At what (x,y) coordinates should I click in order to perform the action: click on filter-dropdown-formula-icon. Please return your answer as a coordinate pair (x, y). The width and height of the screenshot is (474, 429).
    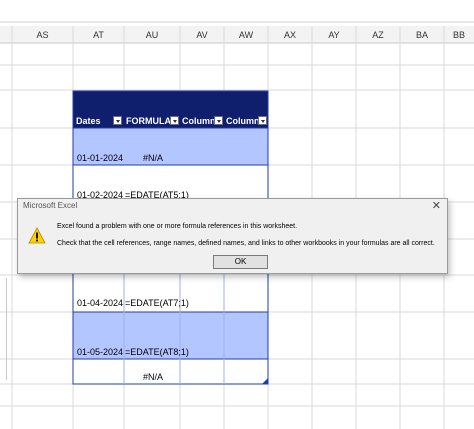
    Looking at the image, I should click on (174, 120).